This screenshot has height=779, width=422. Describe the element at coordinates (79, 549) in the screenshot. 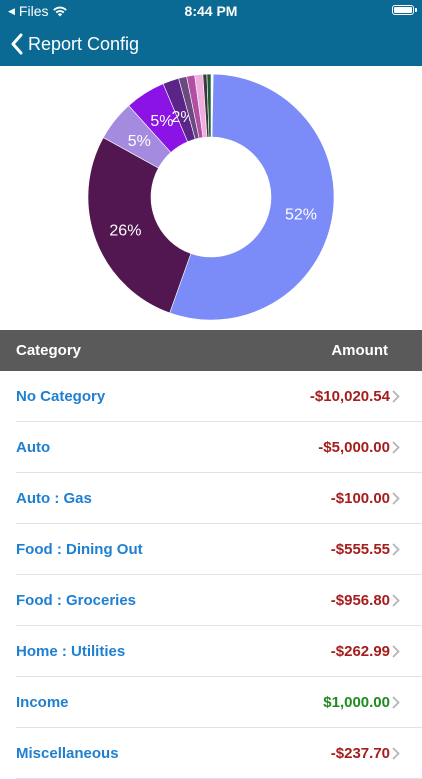

I see `row-category: Food : Dining Out` at that location.